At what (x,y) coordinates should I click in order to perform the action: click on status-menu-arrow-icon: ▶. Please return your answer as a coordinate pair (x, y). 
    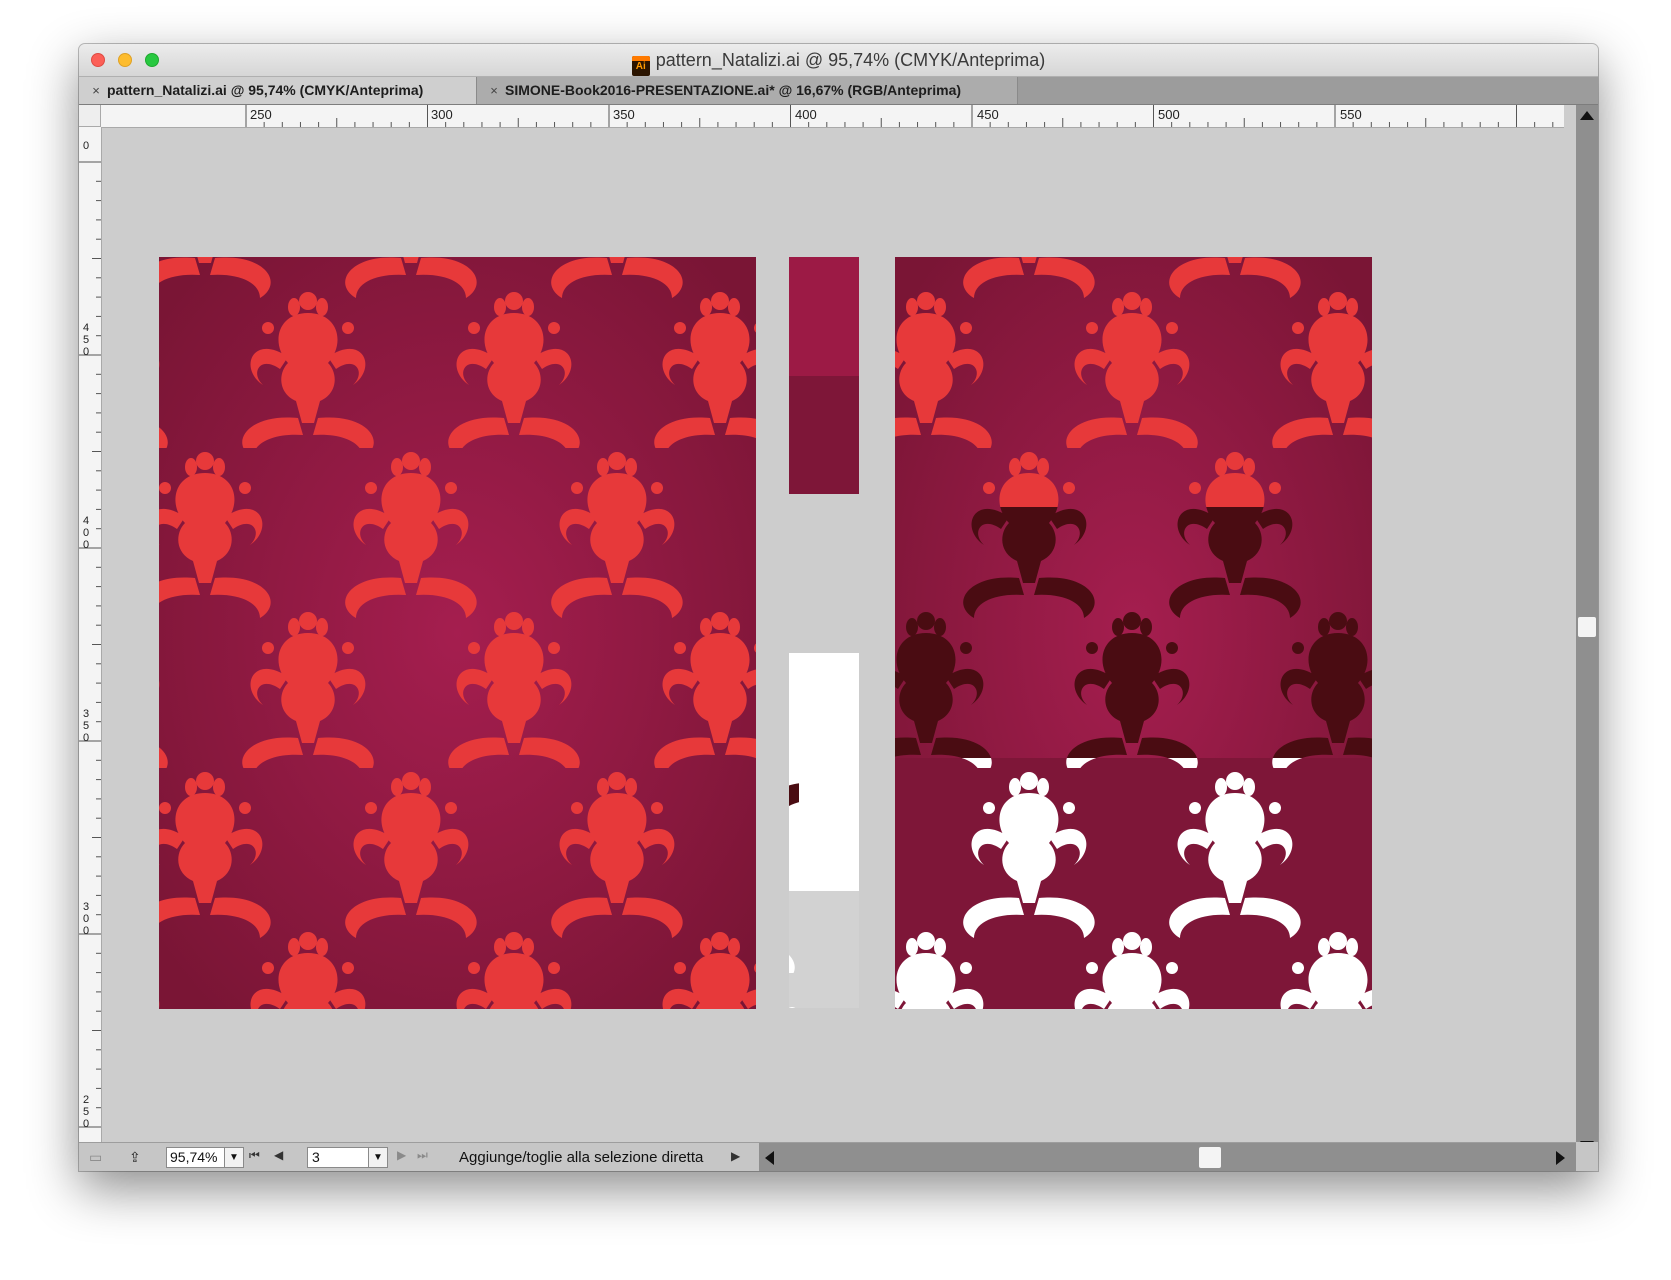
    Looking at the image, I should click on (735, 1156).